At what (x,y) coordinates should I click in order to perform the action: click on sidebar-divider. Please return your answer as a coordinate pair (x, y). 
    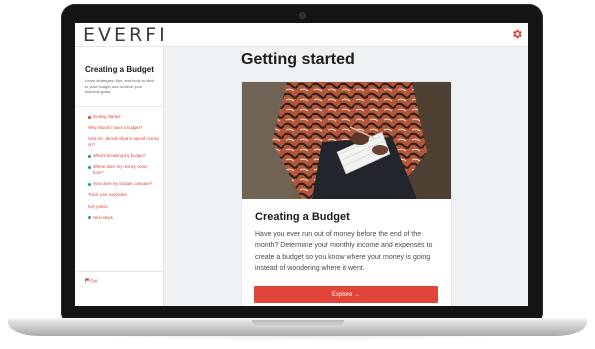
    Looking at the image, I should click on (119, 106).